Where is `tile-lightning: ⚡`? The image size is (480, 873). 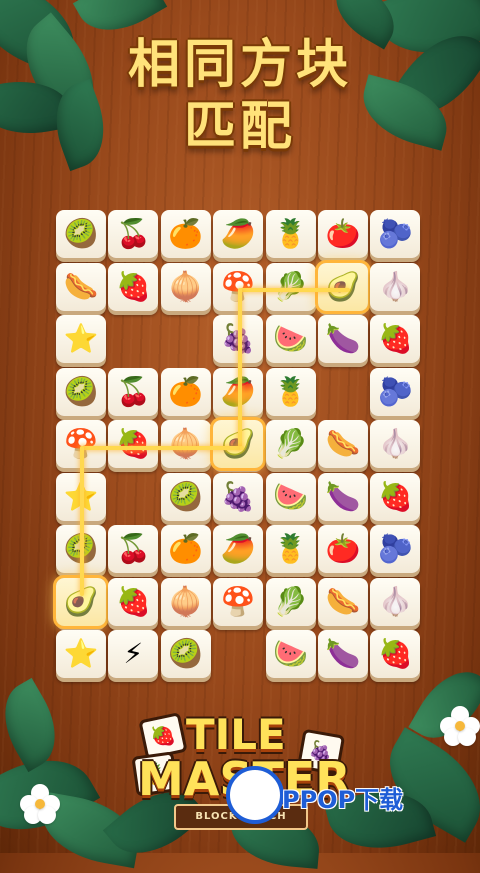
tile-lightning: ⚡ is located at coordinates (133, 654).